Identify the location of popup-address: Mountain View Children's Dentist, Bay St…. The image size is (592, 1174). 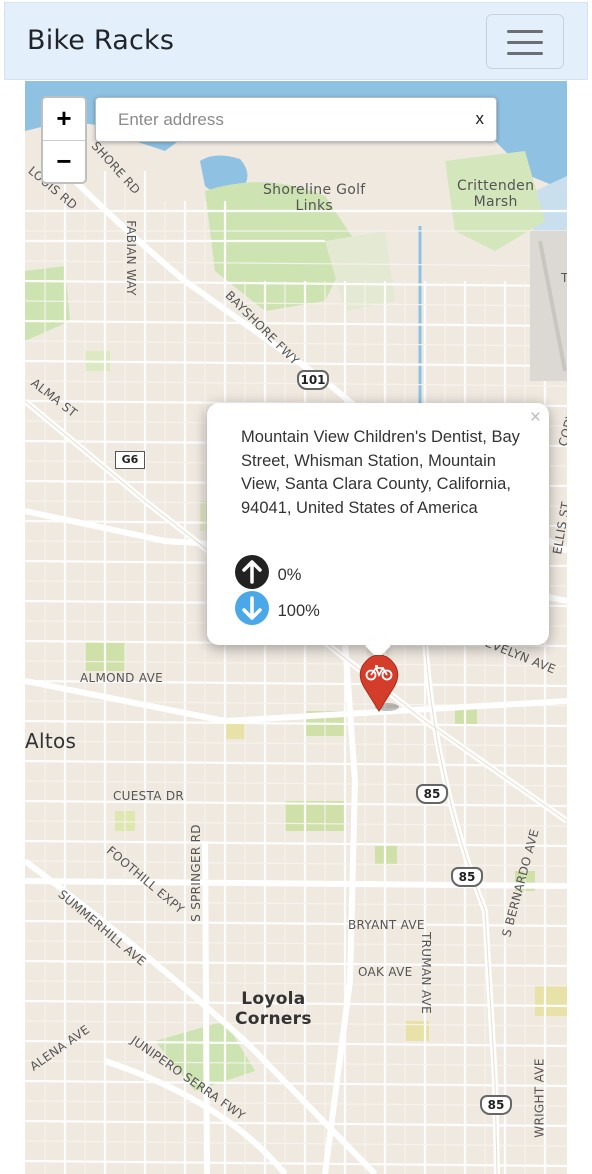
(380, 472).